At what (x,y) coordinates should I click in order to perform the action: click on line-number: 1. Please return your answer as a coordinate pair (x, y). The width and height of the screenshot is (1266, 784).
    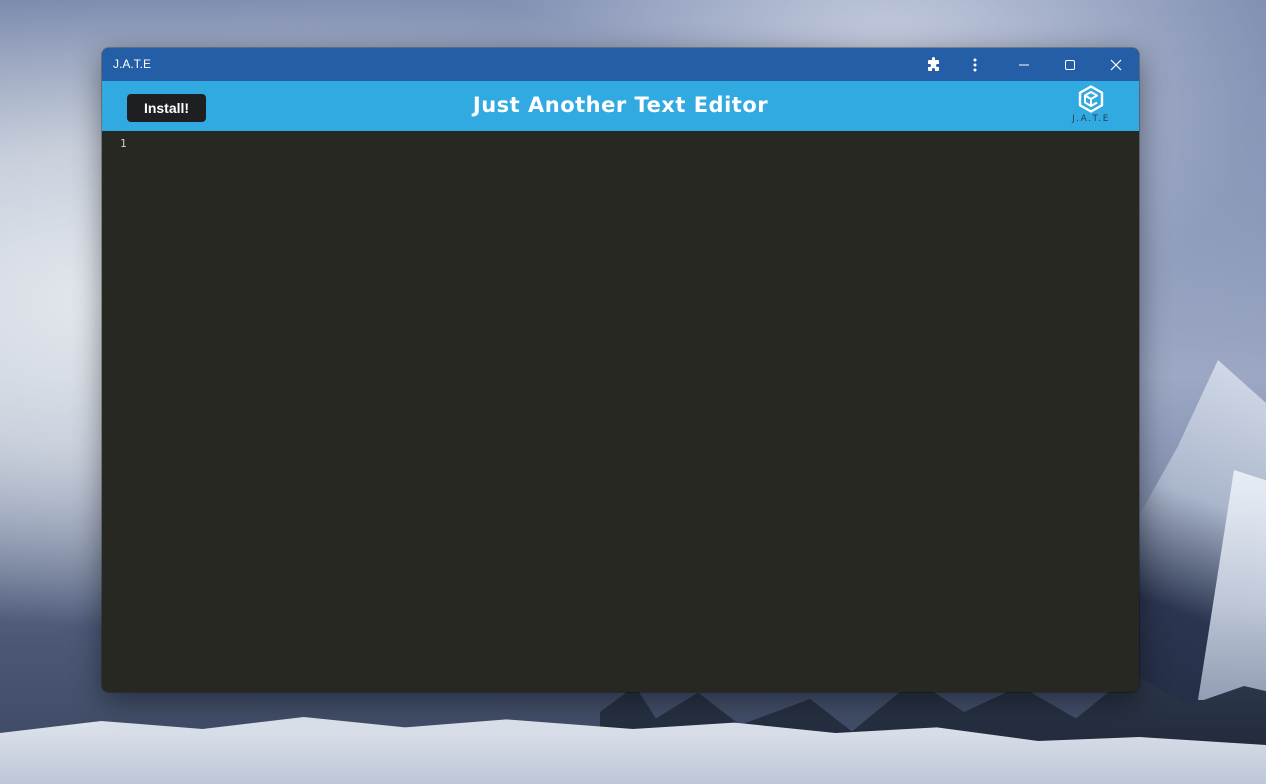
    Looking at the image, I should click on (123, 143).